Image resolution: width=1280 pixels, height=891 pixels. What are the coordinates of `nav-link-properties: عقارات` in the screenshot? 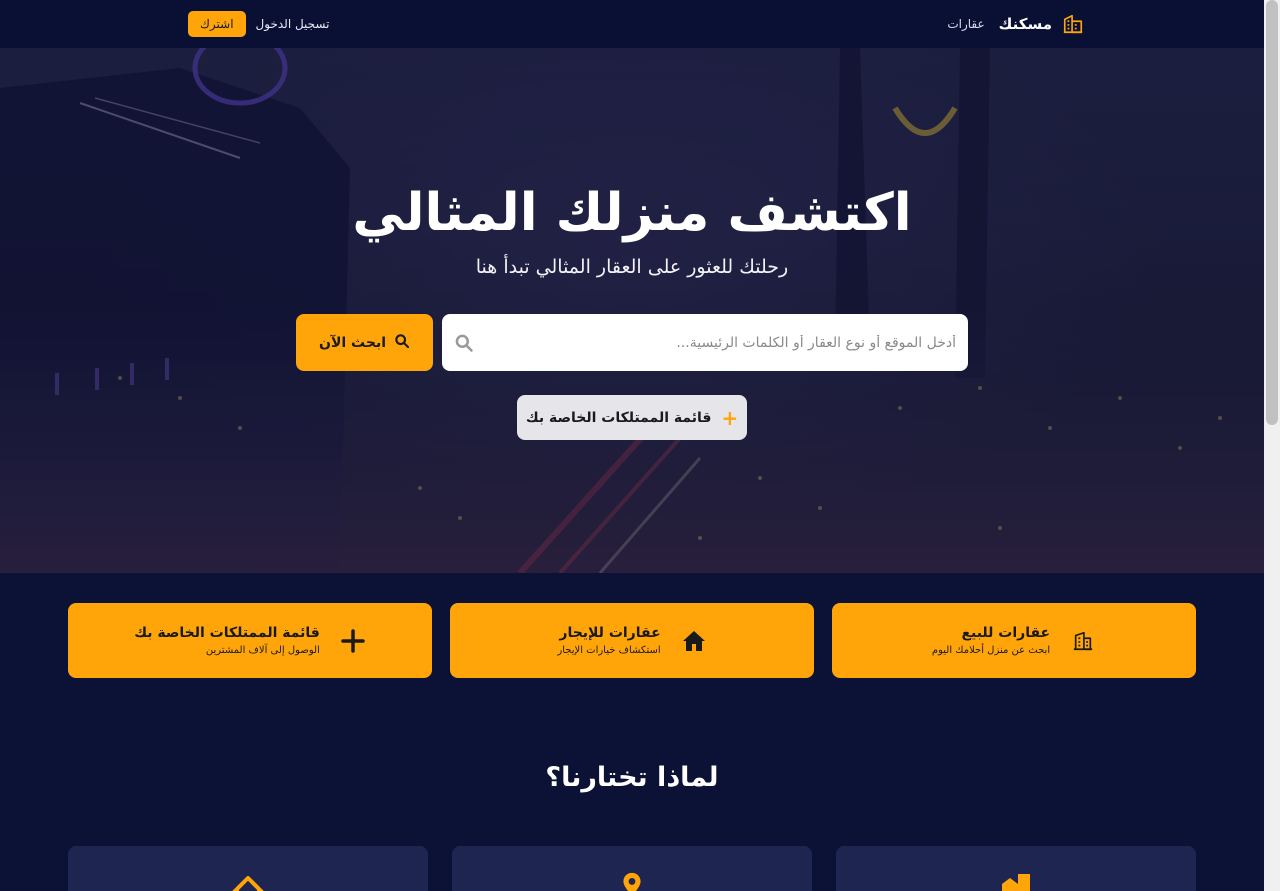 It's located at (965, 24).